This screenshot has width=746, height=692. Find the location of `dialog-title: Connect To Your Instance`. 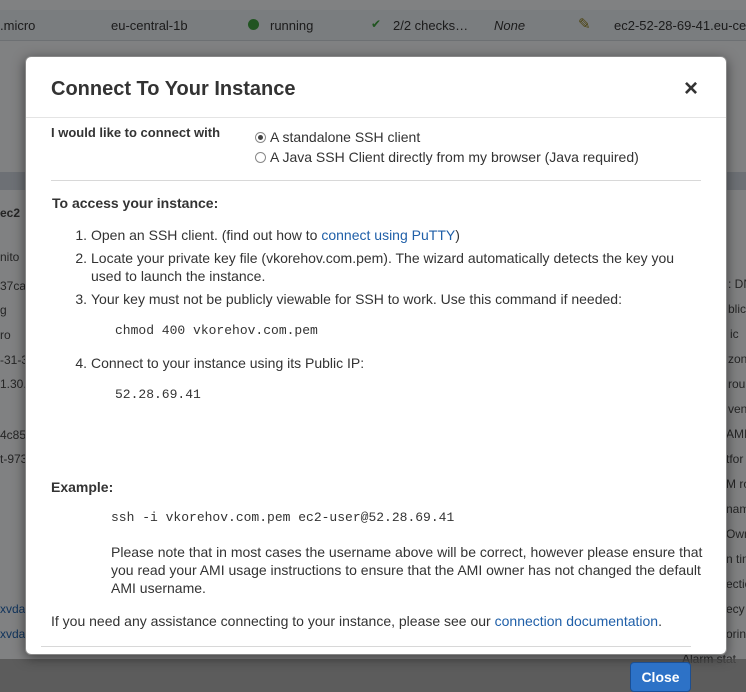

dialog-title: Connect To Your Instance is located at coordinates (173, 89).